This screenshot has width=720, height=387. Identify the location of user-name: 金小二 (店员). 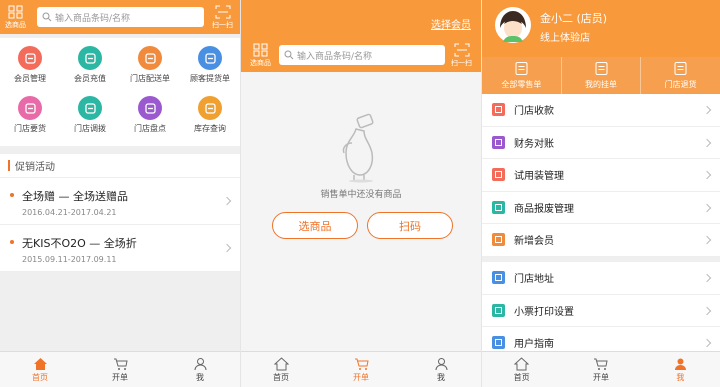
(574, 18).